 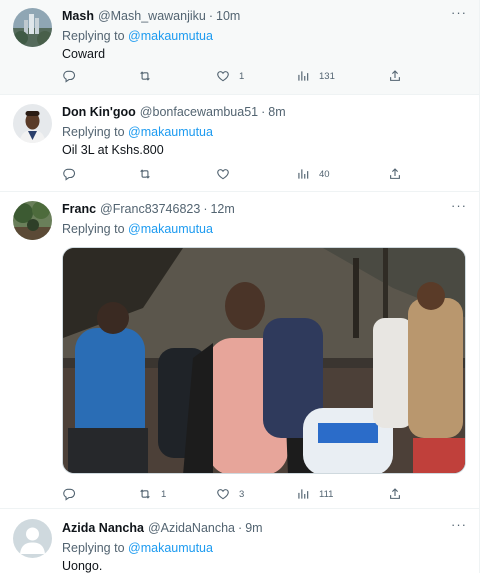 I want to click on like-button: 1, so click(x=230, y=76).